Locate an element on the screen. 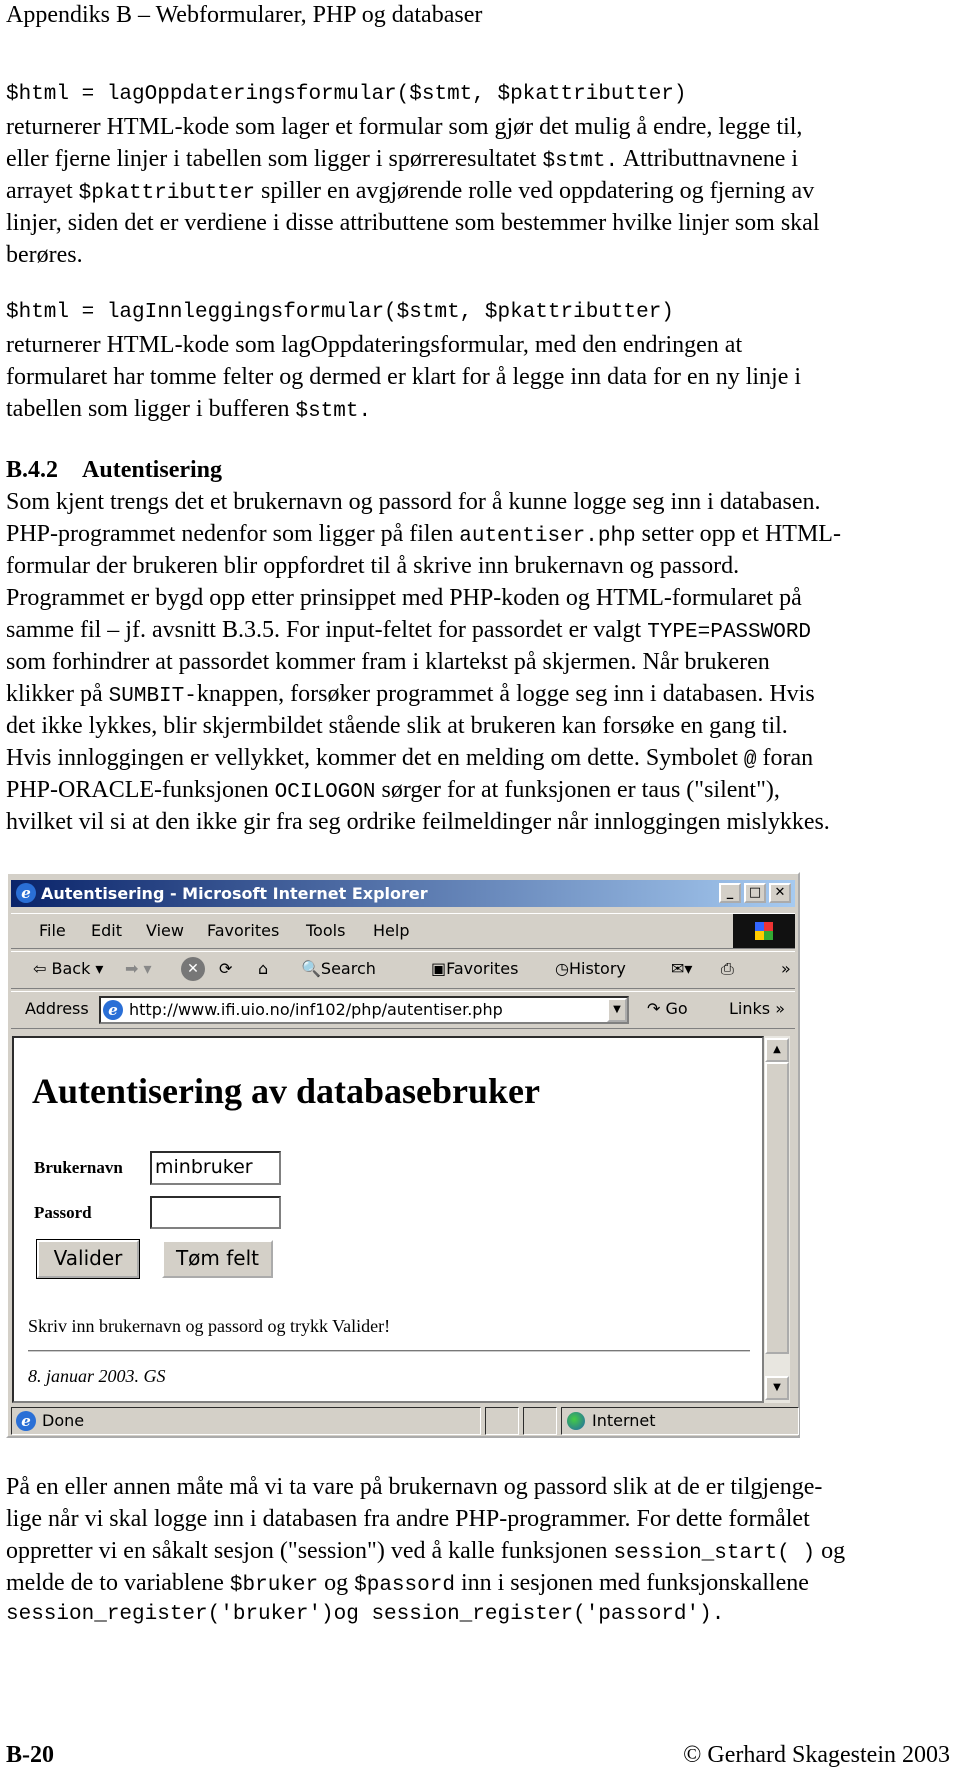 The width and height of the screenshot is (960, 1774). code: $passord is located at coordinates (404, 1585).